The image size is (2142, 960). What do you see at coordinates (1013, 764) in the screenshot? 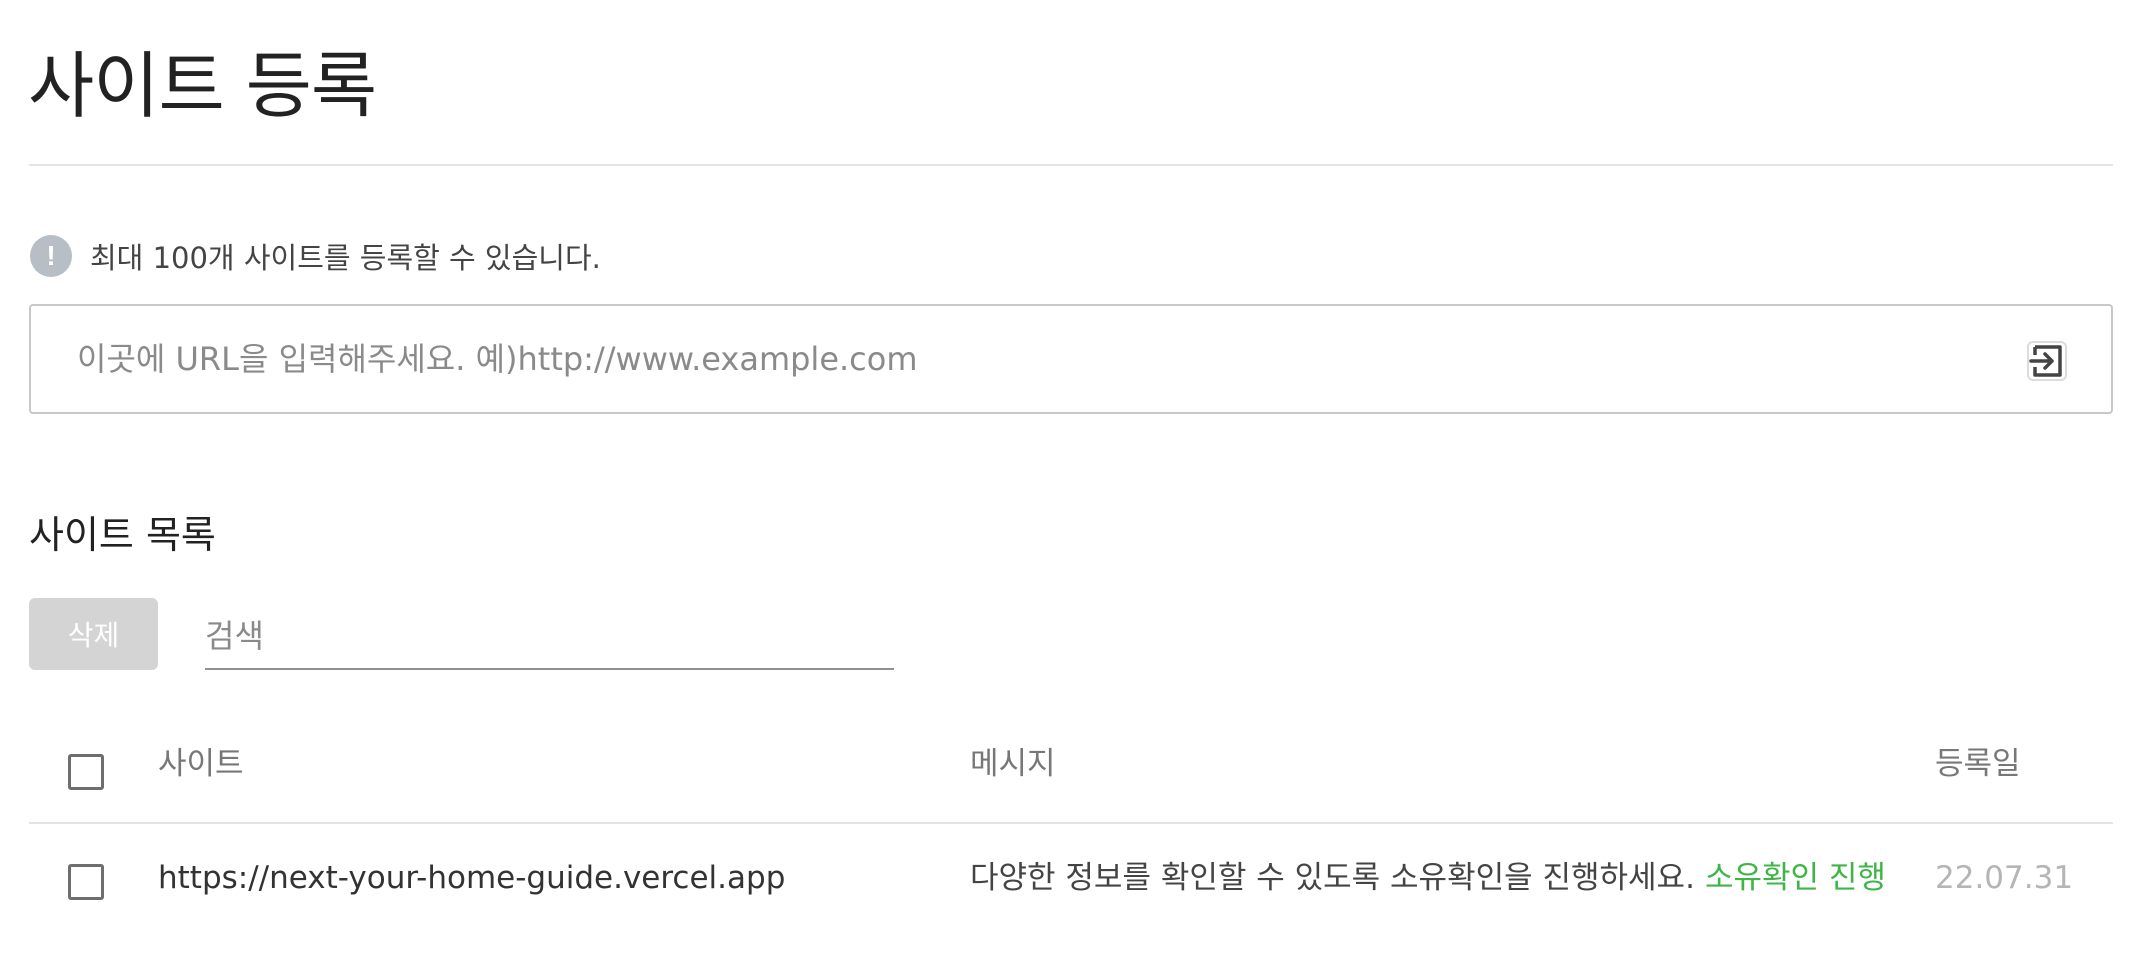
I see `column-header-message: 메시지` at bounding box center [1013, 764].